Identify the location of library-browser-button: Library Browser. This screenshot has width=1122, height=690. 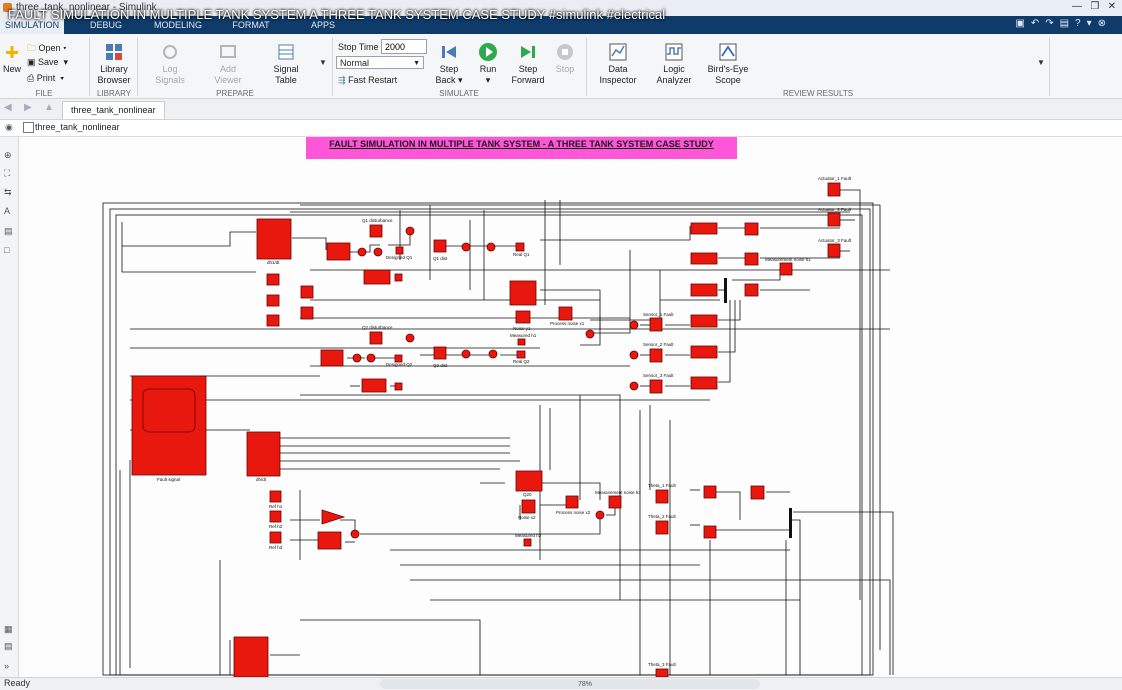
(114, 64).